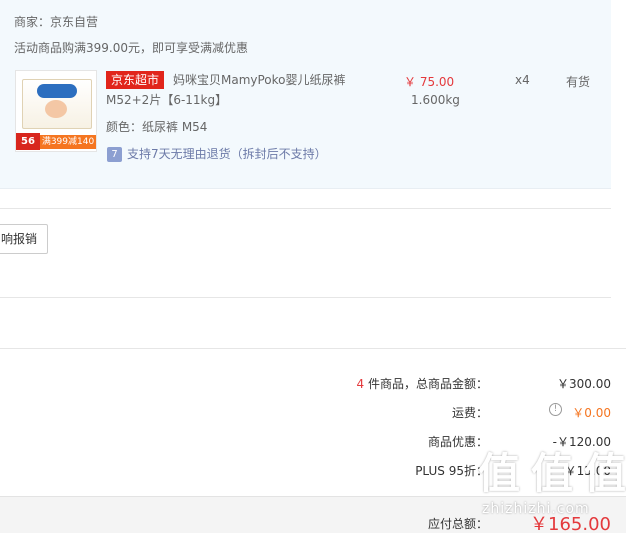 This screenshot has height=536, width=626. Describe the element at coordinates (259, 80) in the screenshot. I see `product-title-link: 妈咪宝贝MamyPoko婴儿纸尿裤` at that location.